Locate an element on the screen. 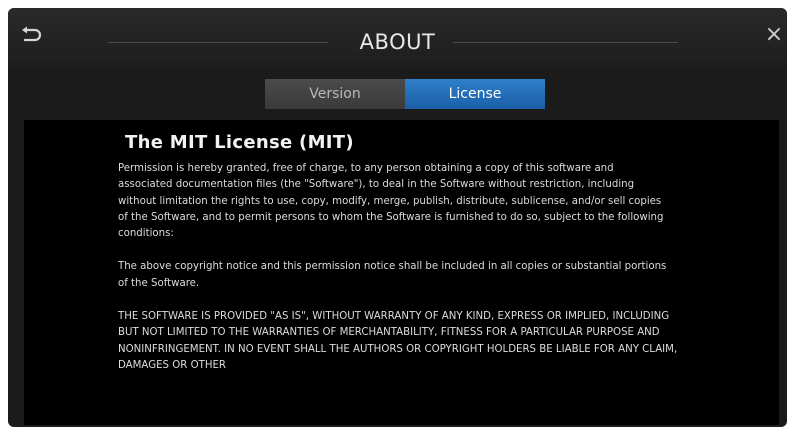  title-bar: ABOUT × is located at coordinates (397, 39).